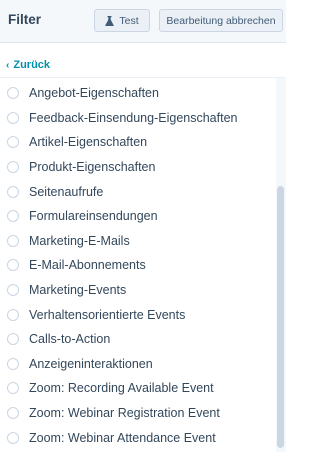 This screenshot has height=452, width=320. Describe the element at coordinates (133, 117) in the screenshot. I see `list-item-label: Feedback-Einsendung-Eigenschaften` at that location.